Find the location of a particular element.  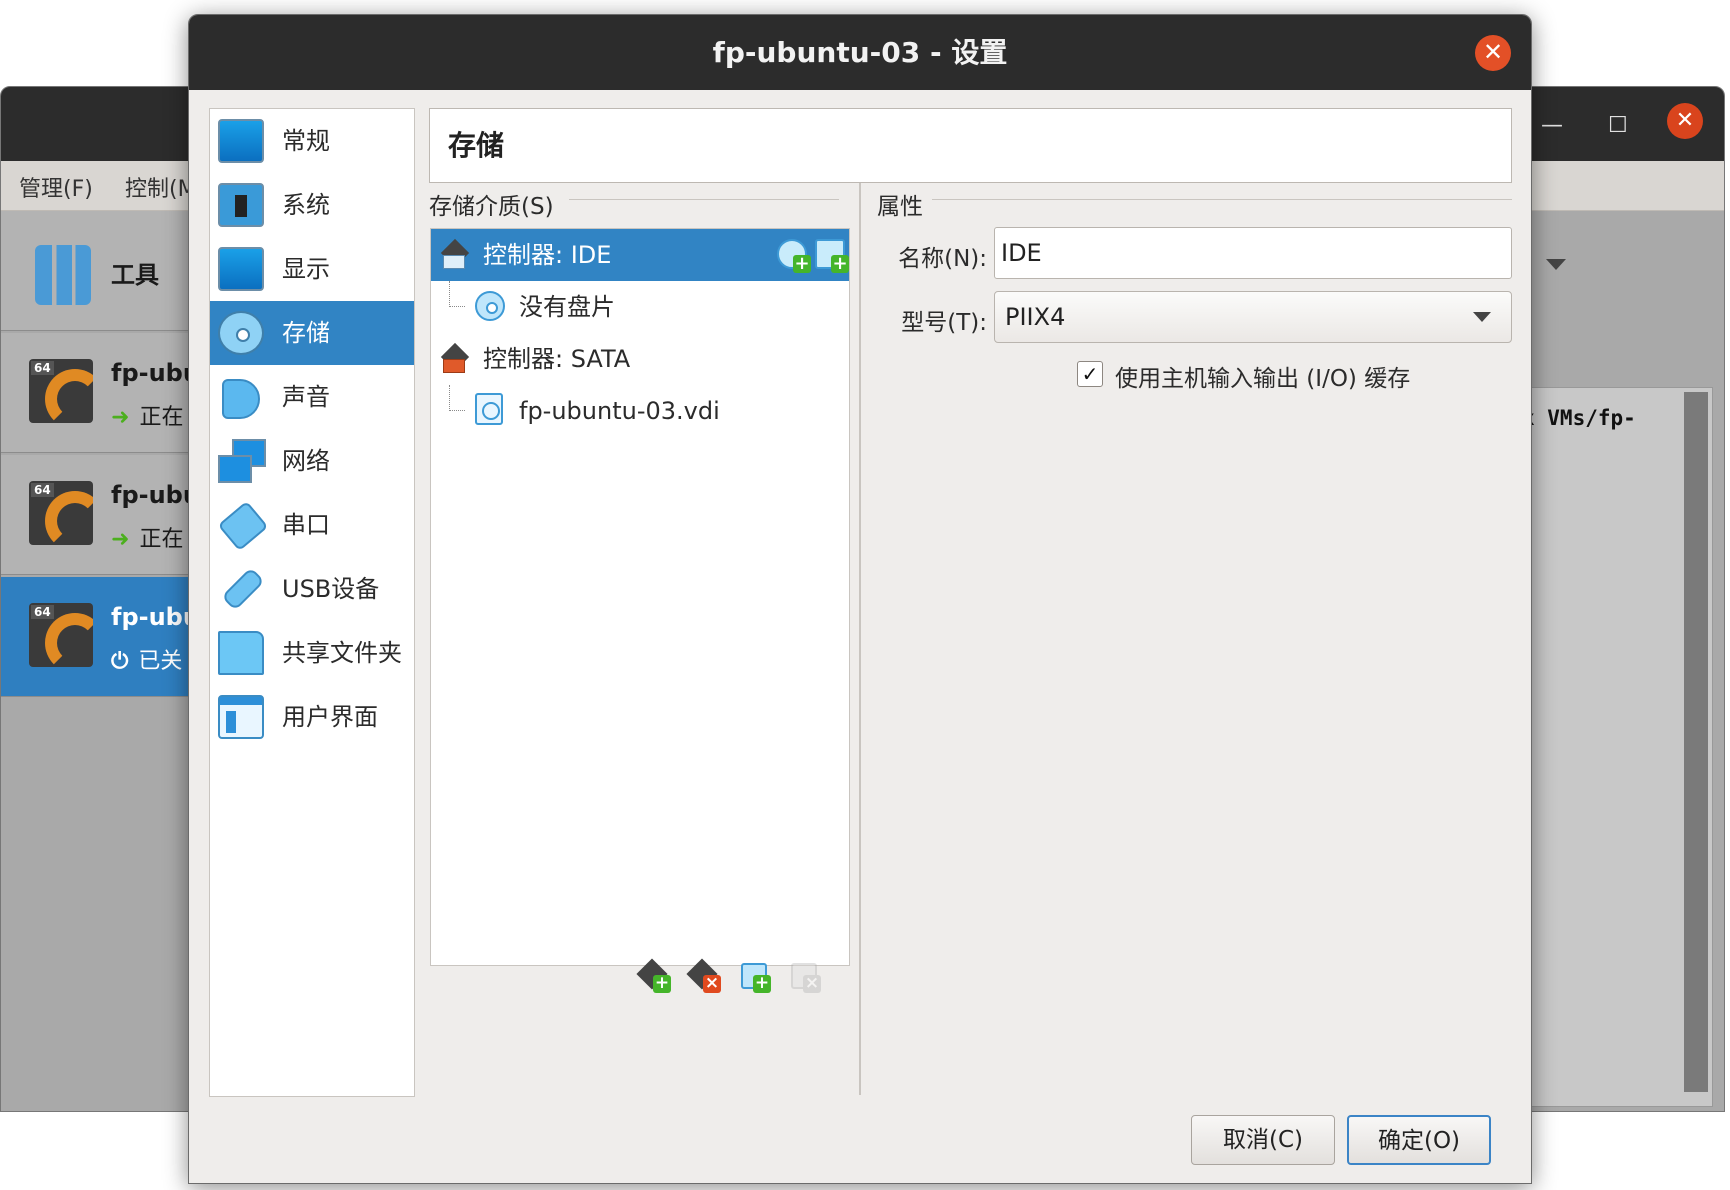

host-io-cache-checkbox: ✓ is located at coordinates (1090, 374).